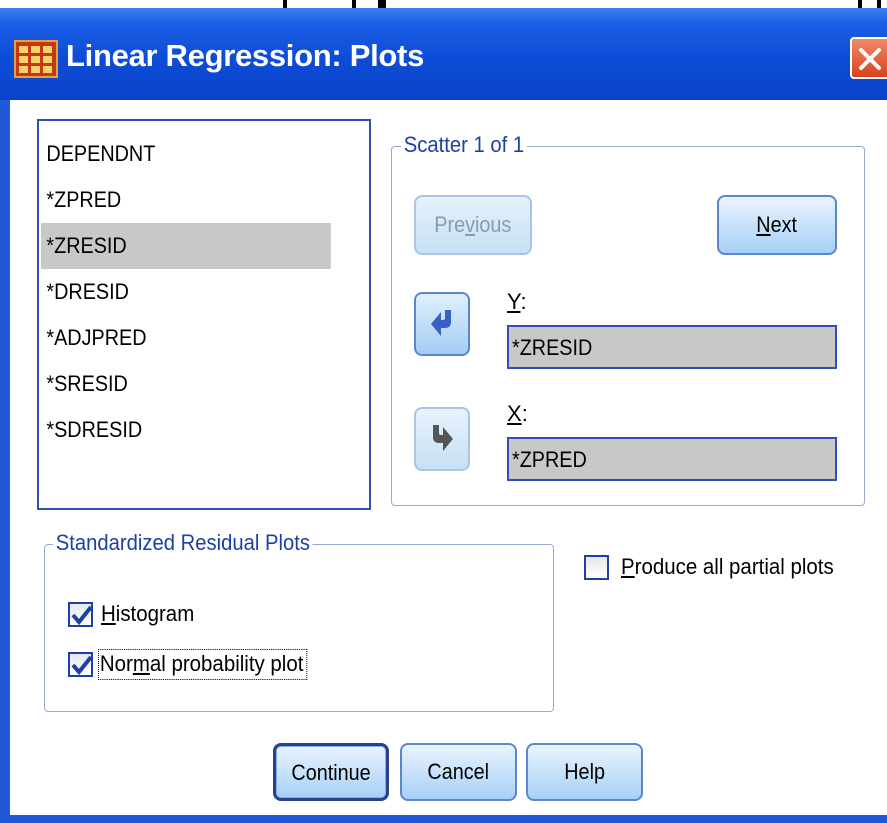 This screenshot has width=887, height=823. What do you see at coordinates (155, 613) in the screenshot?
I see `histogram-text: istogram` at bounding box center [155, 613].